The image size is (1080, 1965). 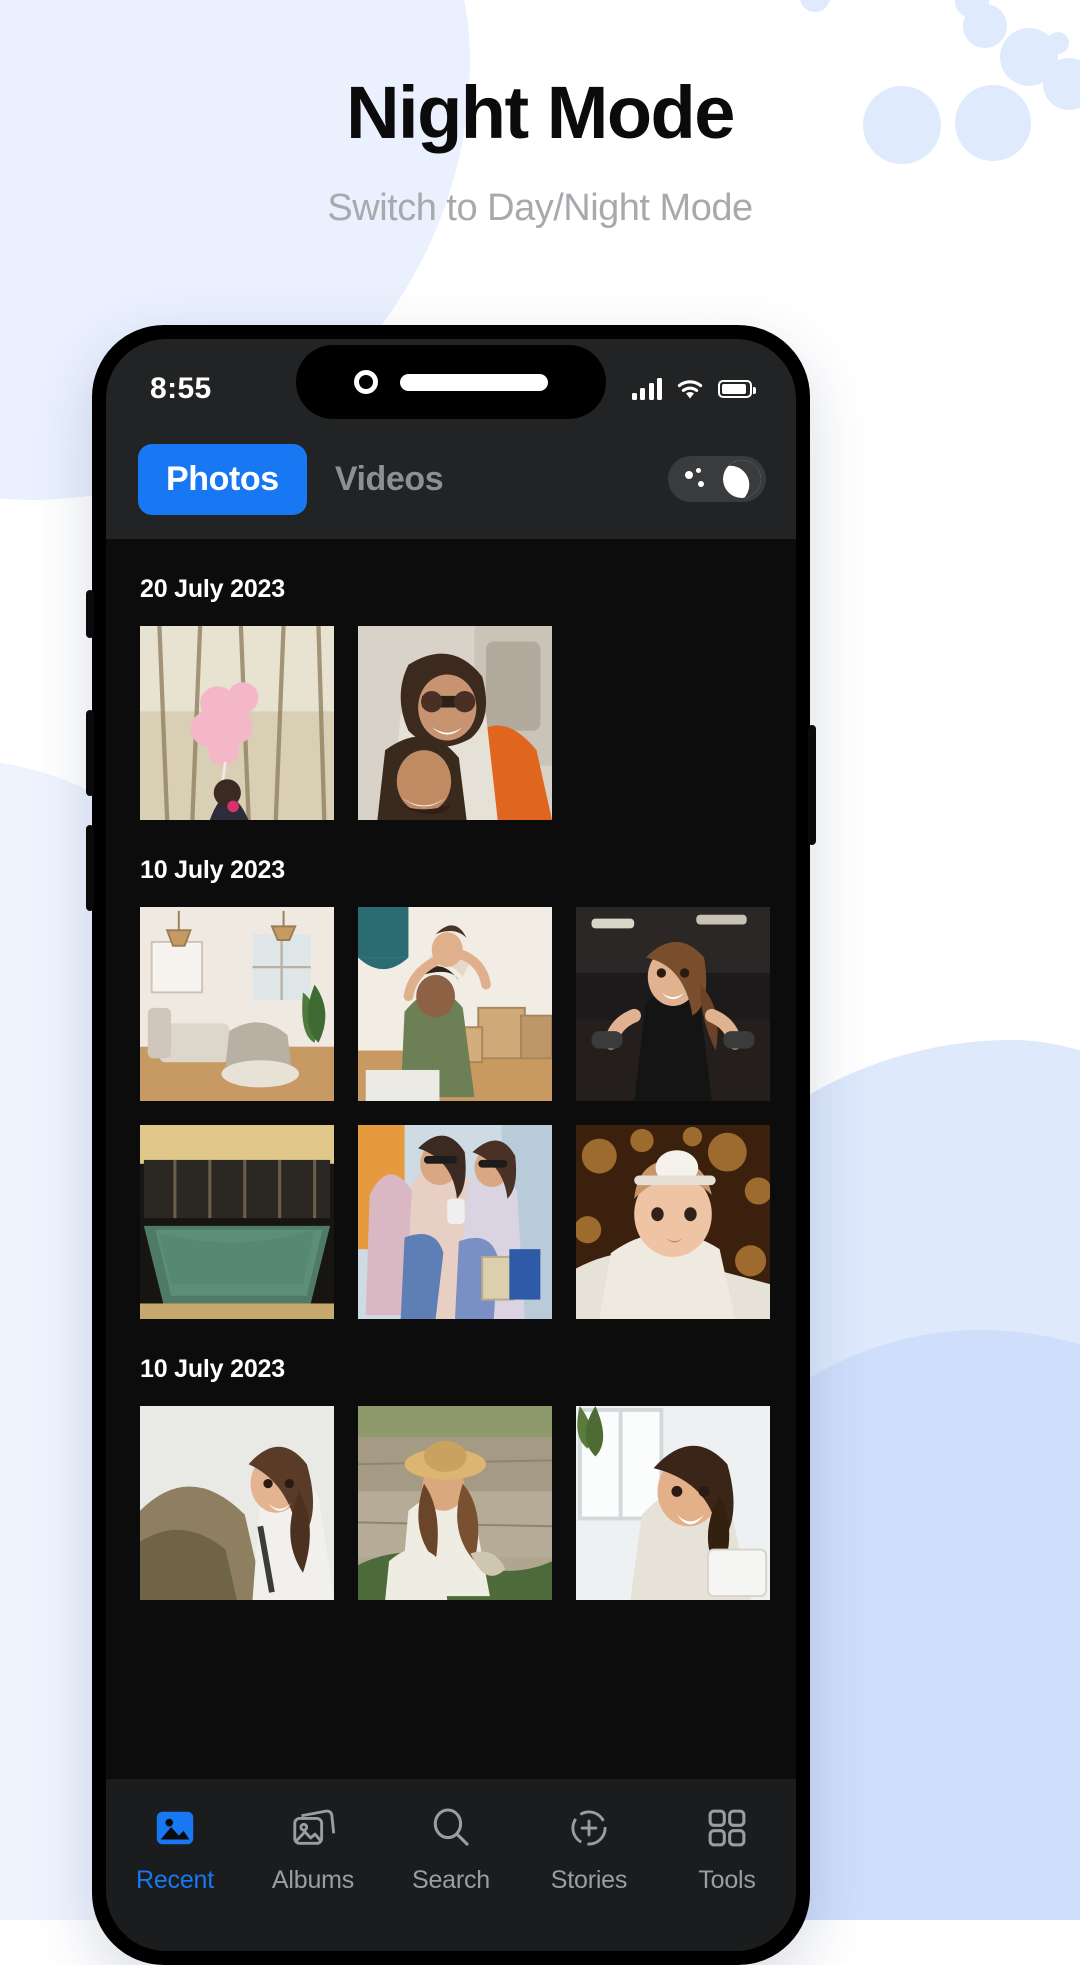 I want to click on phone-mute-button, so click(x=90, y=614).